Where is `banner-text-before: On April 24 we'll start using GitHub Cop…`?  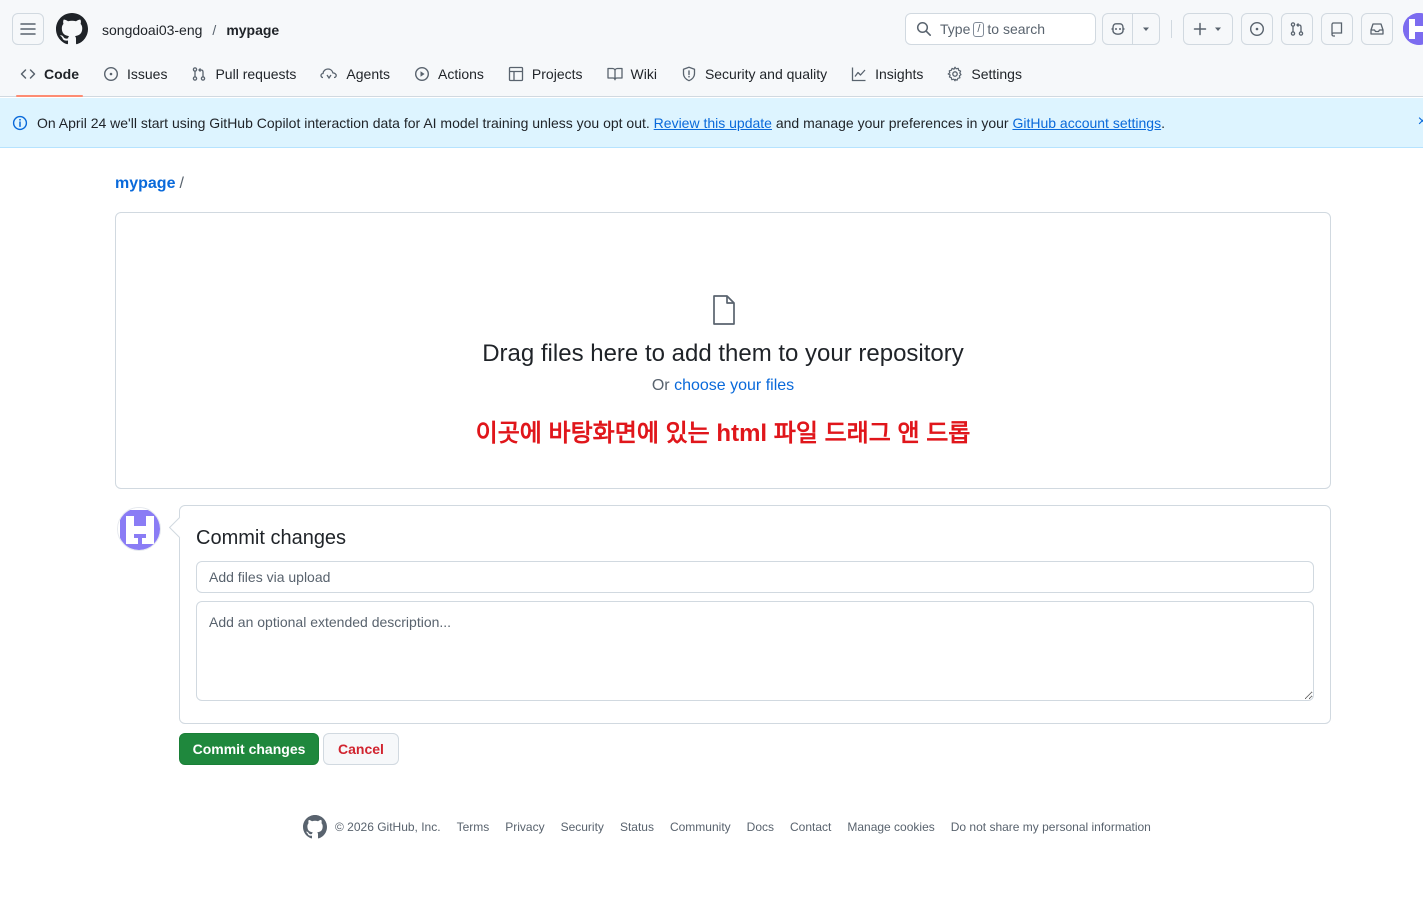 banner-text-before: On April 24 we'll start using GitHub Cop… is located at coordinates (343, 122).